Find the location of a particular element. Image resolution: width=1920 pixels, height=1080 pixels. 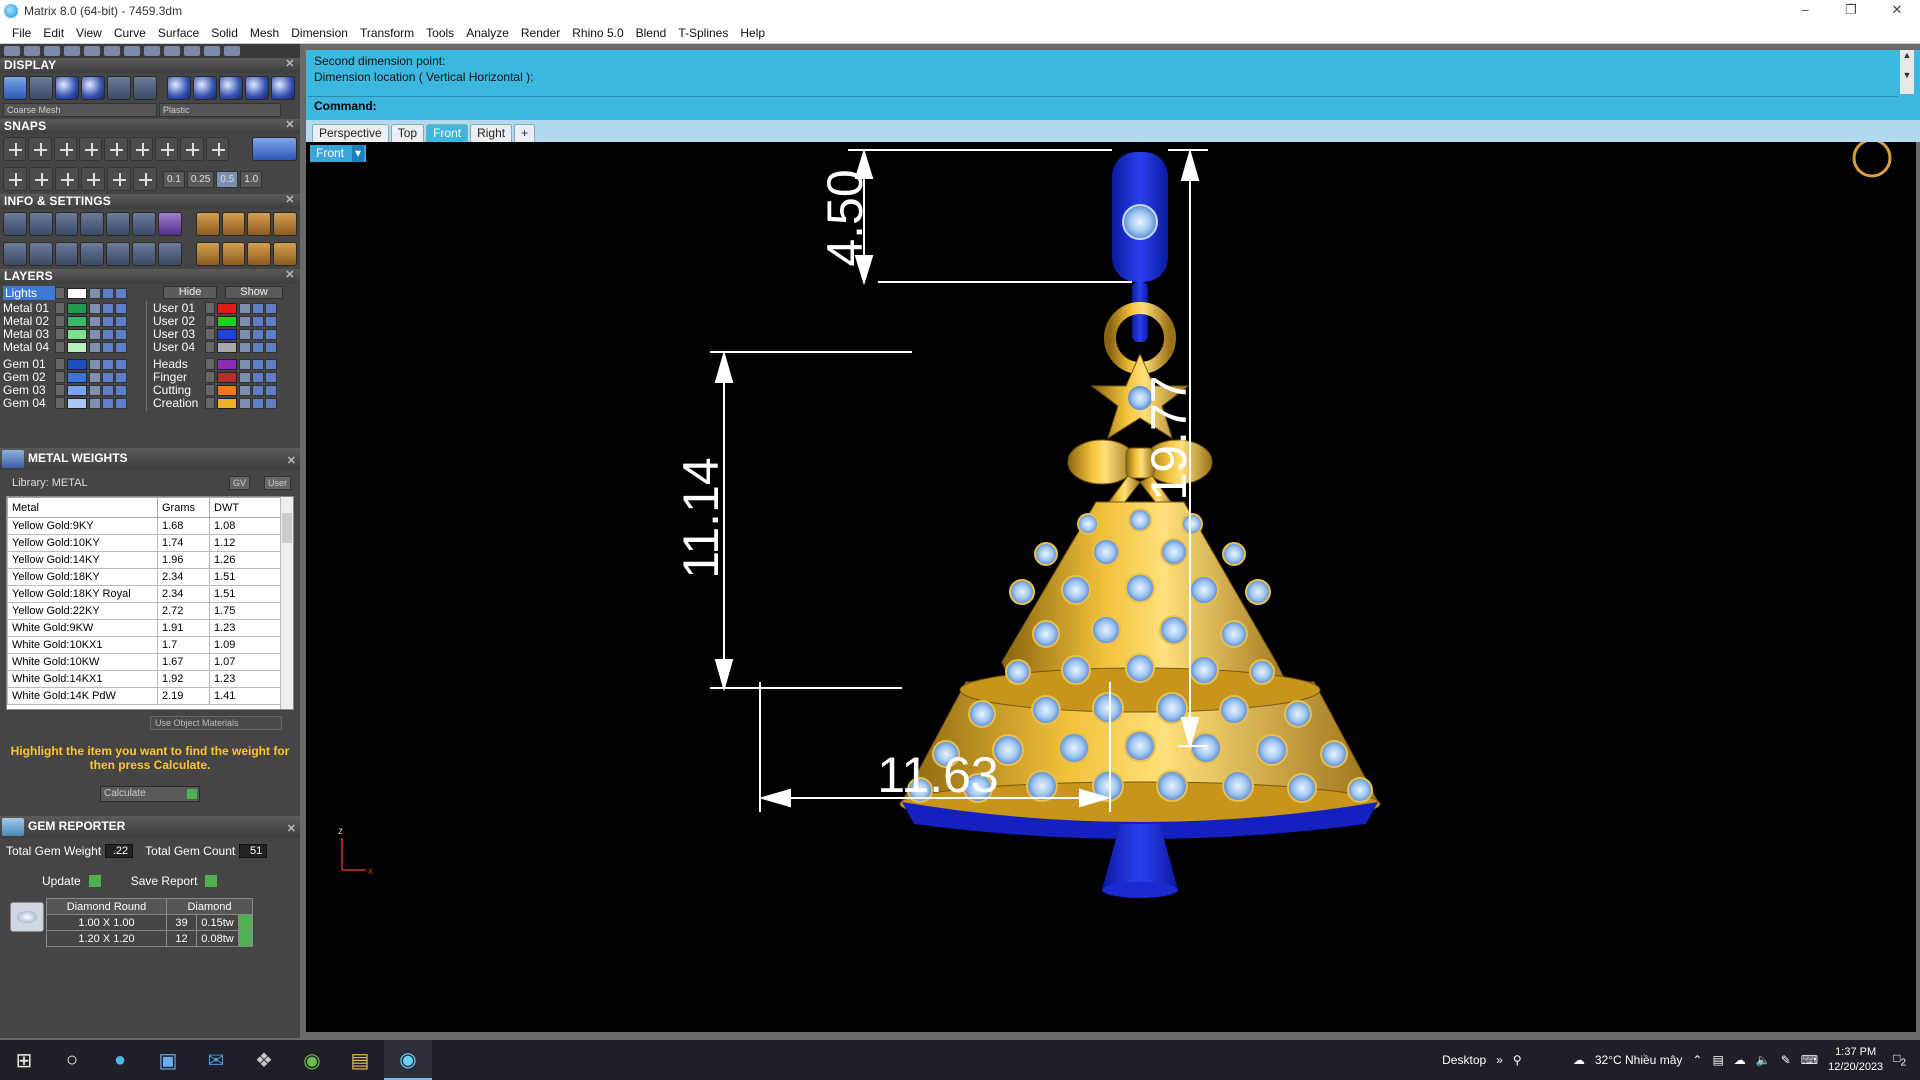

command-input is located at coordinates (1138, 106).